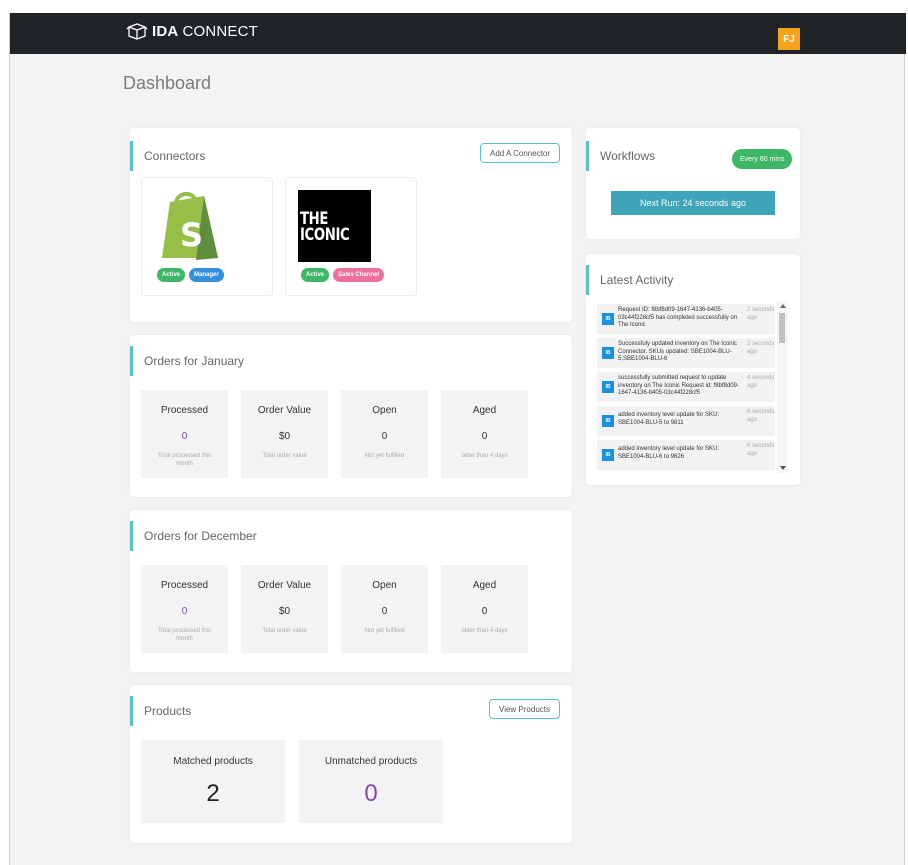 The width and height of the screenshot is (908, 865). I want to click on orders-january-title: Orders for January, so click(187, 361).